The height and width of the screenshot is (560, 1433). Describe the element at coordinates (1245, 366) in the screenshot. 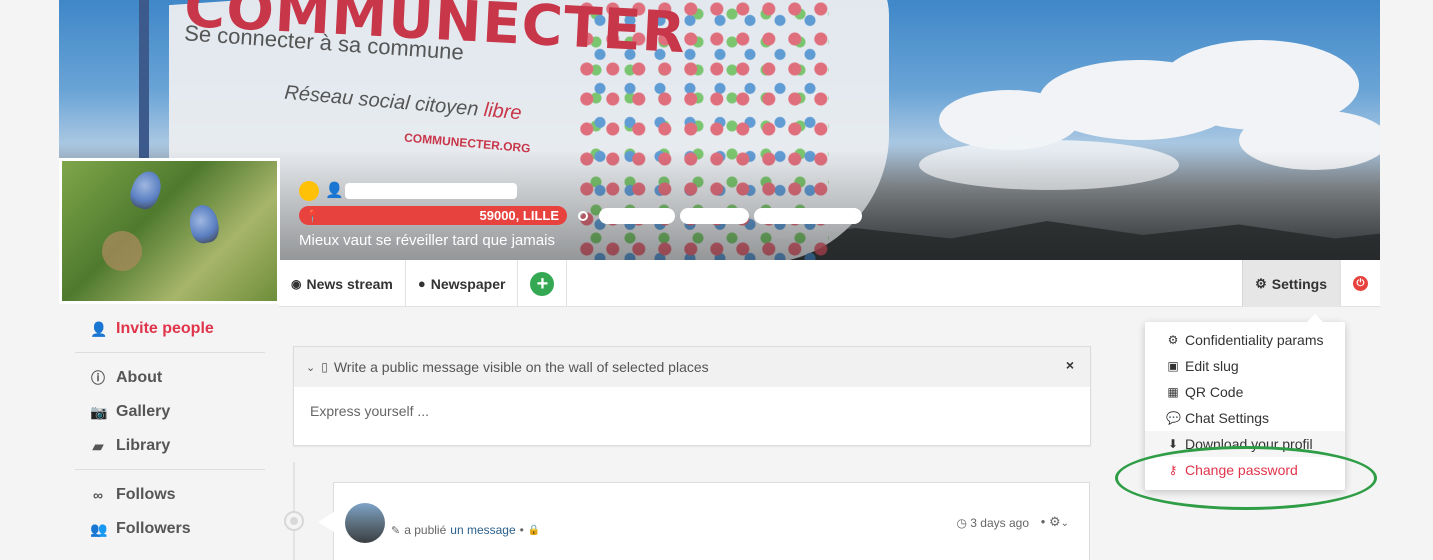

I see `menu-item-edit-slug: ▣ Edit slug` at that location.